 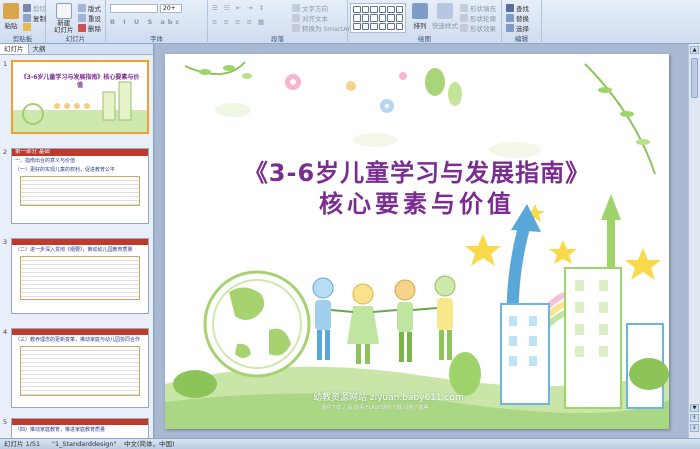 I want to click on format-painter-button, so click(x=27, y=27).